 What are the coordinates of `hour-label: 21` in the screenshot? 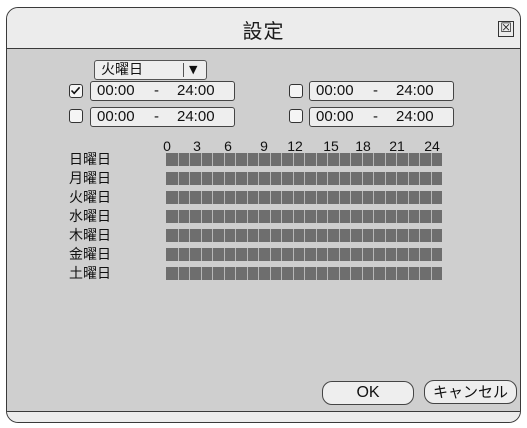 It's located at (397, 146).